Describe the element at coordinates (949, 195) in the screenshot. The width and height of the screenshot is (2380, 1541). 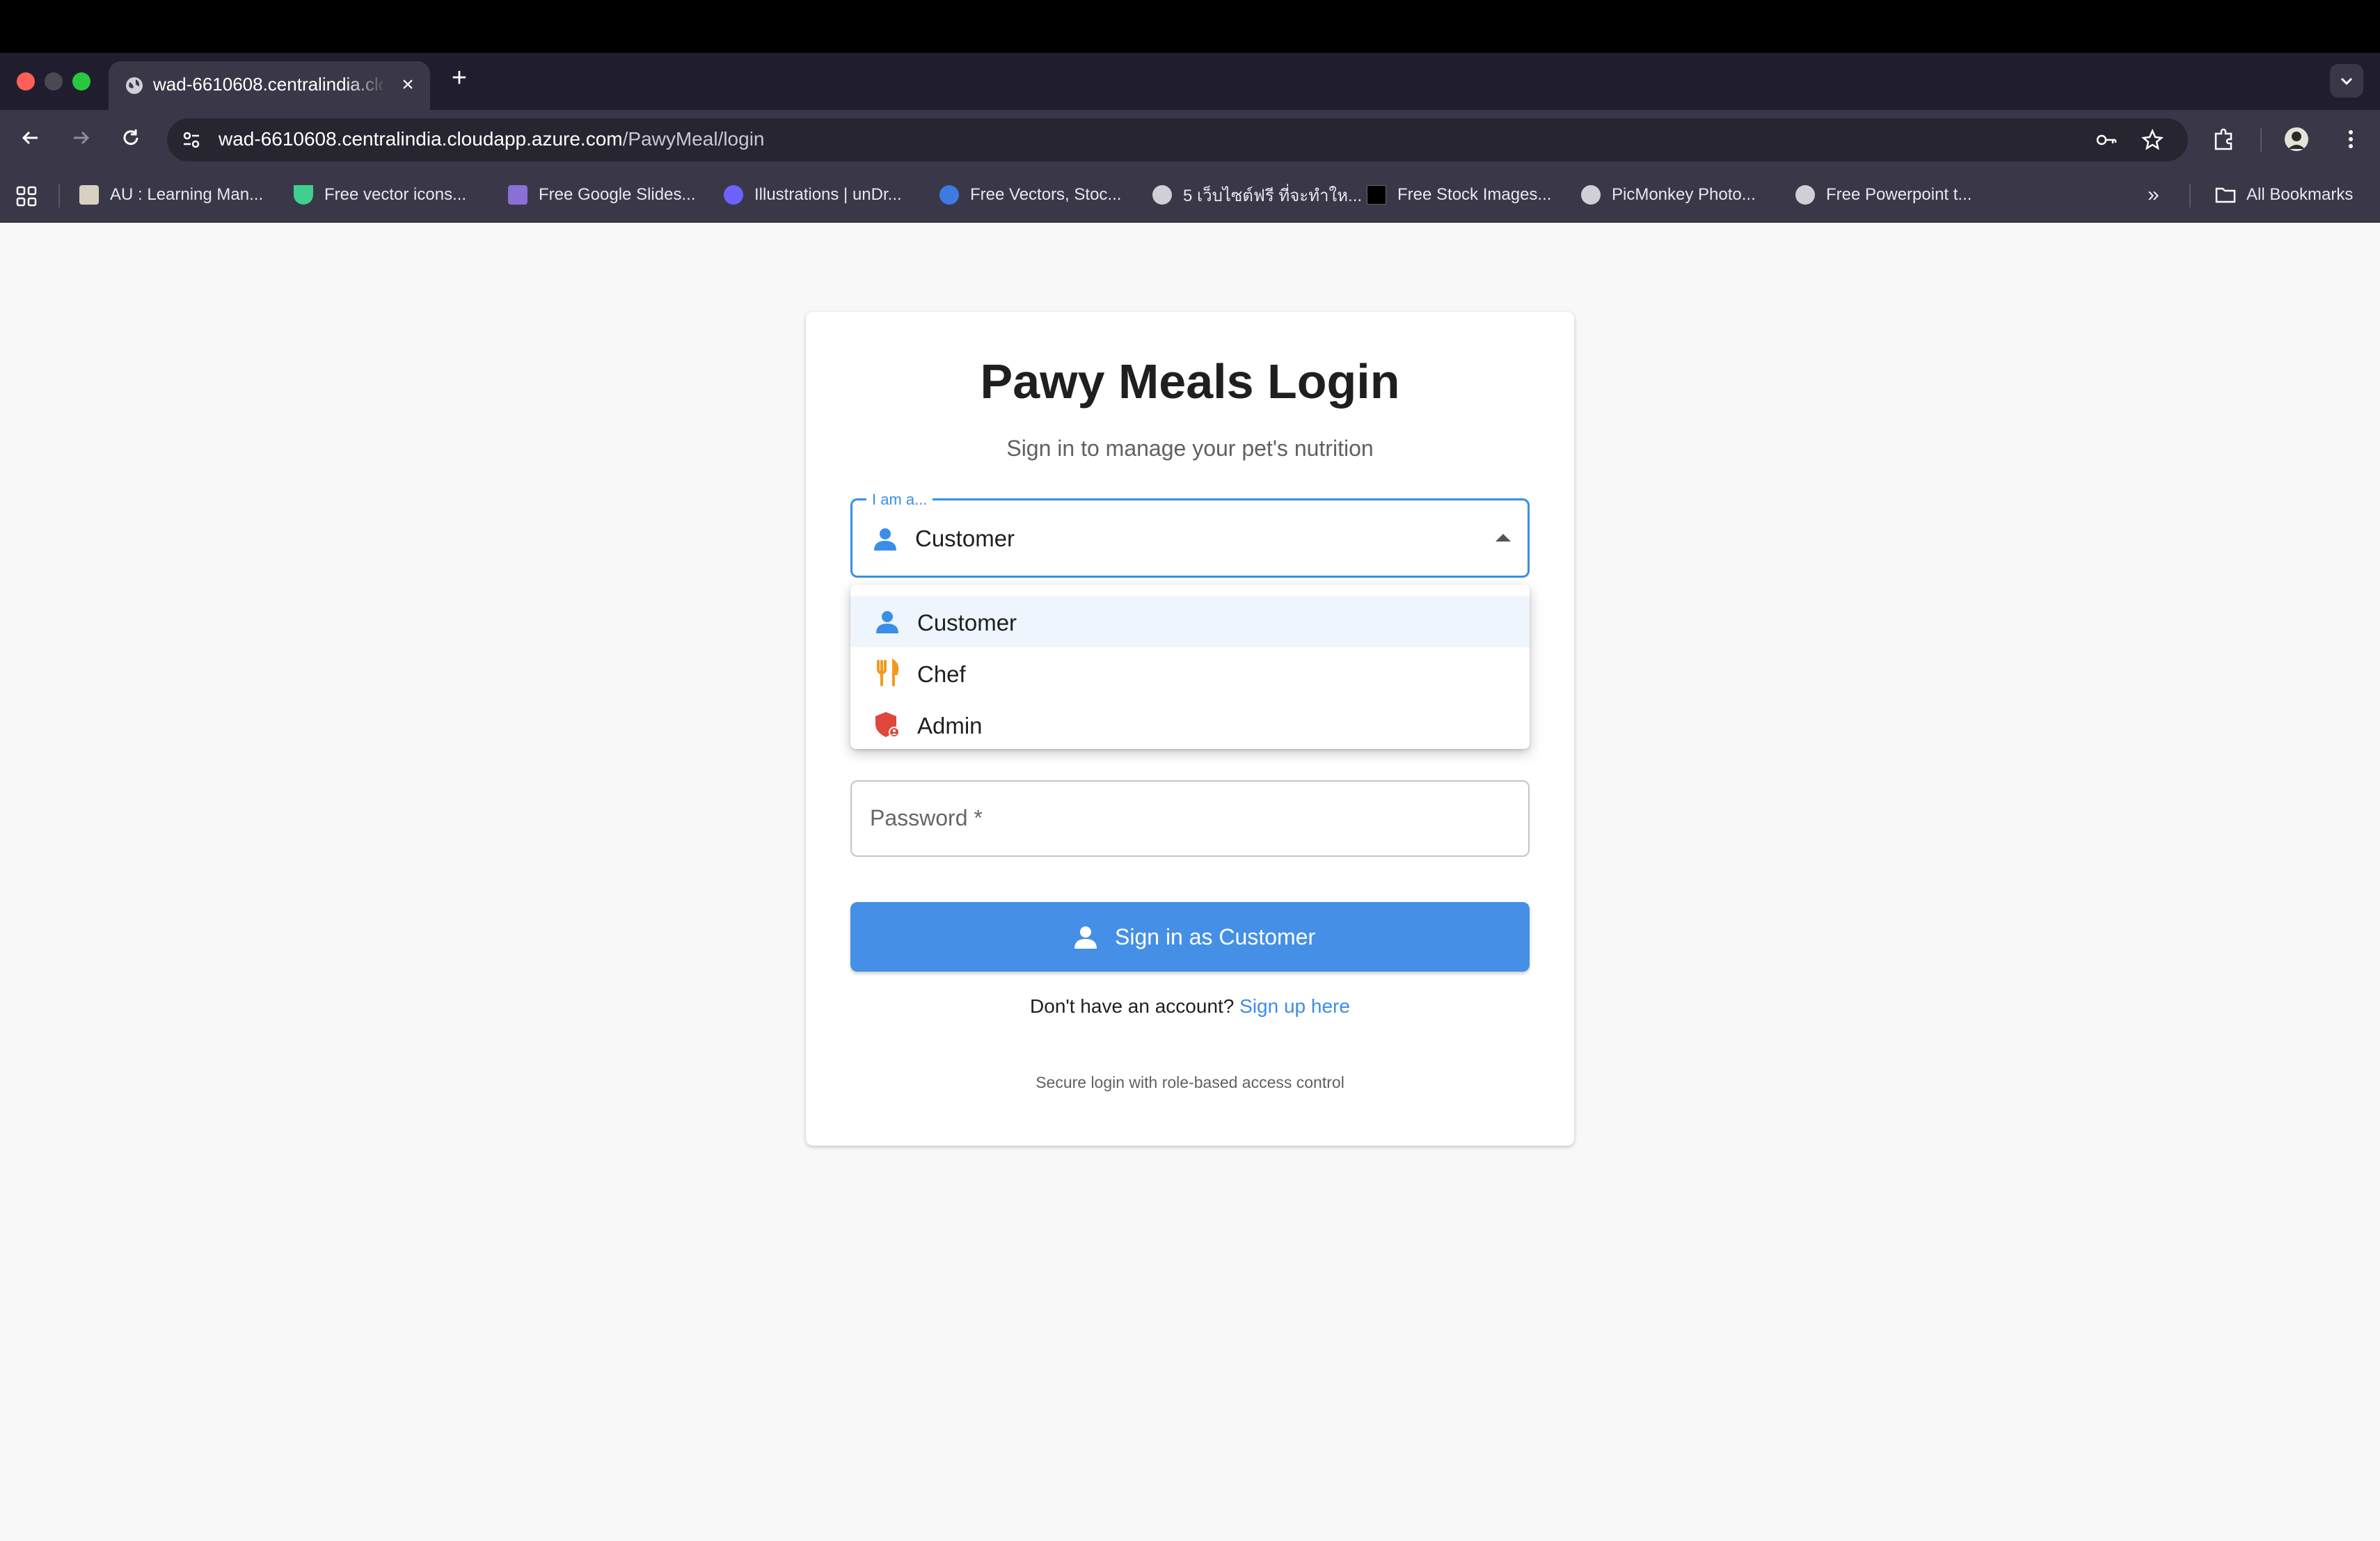
I see `vecteezy-favicon-icon` at that location.